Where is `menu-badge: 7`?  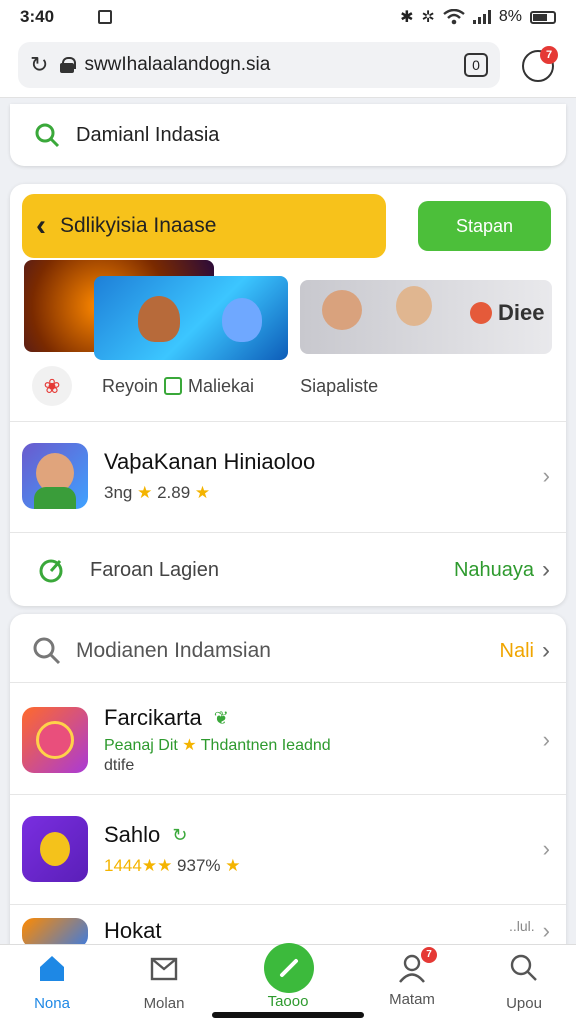 menu-badge: 7 is located at coordinates (549, 55).